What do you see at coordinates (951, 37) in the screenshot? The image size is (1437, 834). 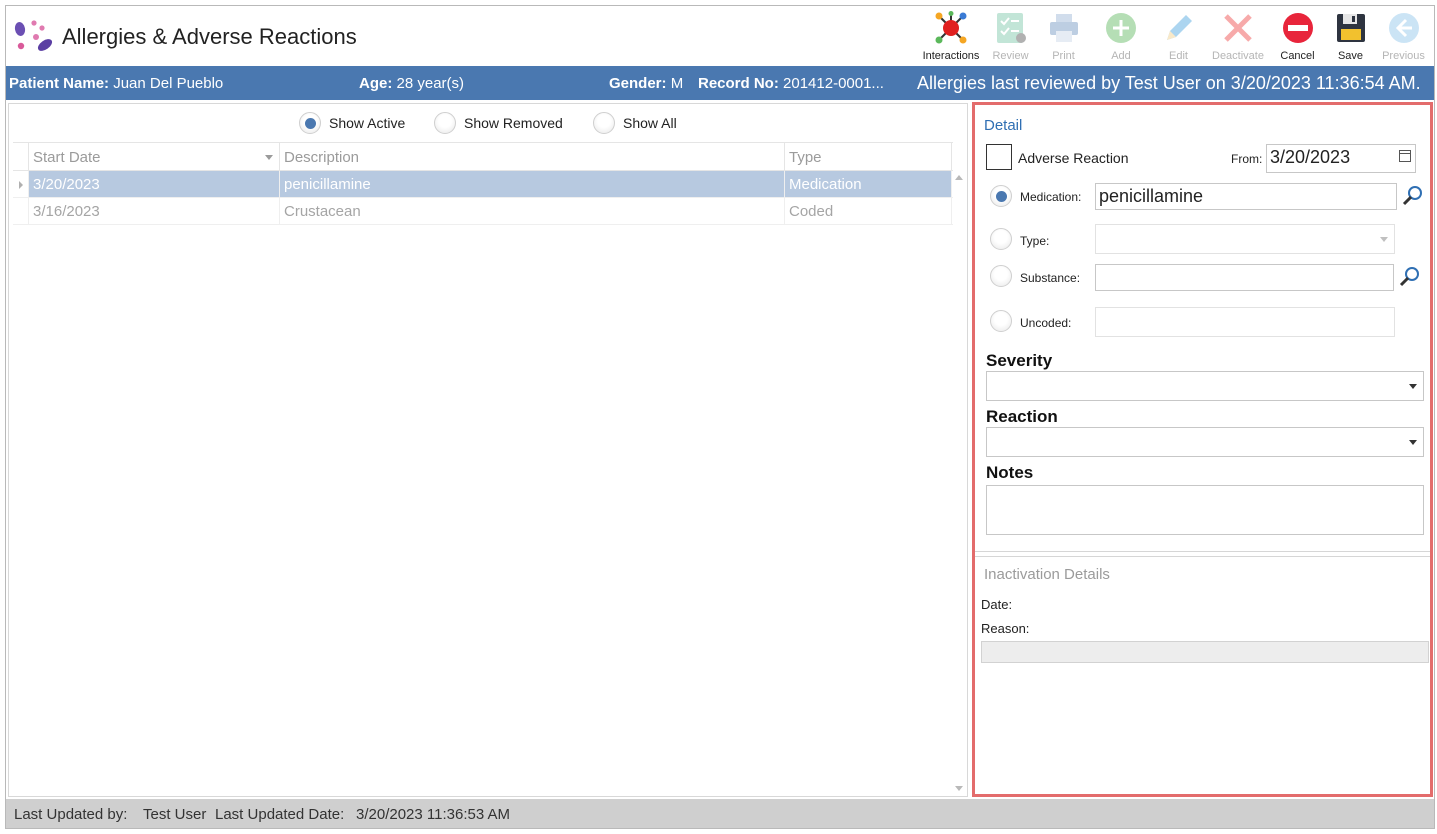 I see `interactions-button: Interactions` at bounding box center [951, 37].